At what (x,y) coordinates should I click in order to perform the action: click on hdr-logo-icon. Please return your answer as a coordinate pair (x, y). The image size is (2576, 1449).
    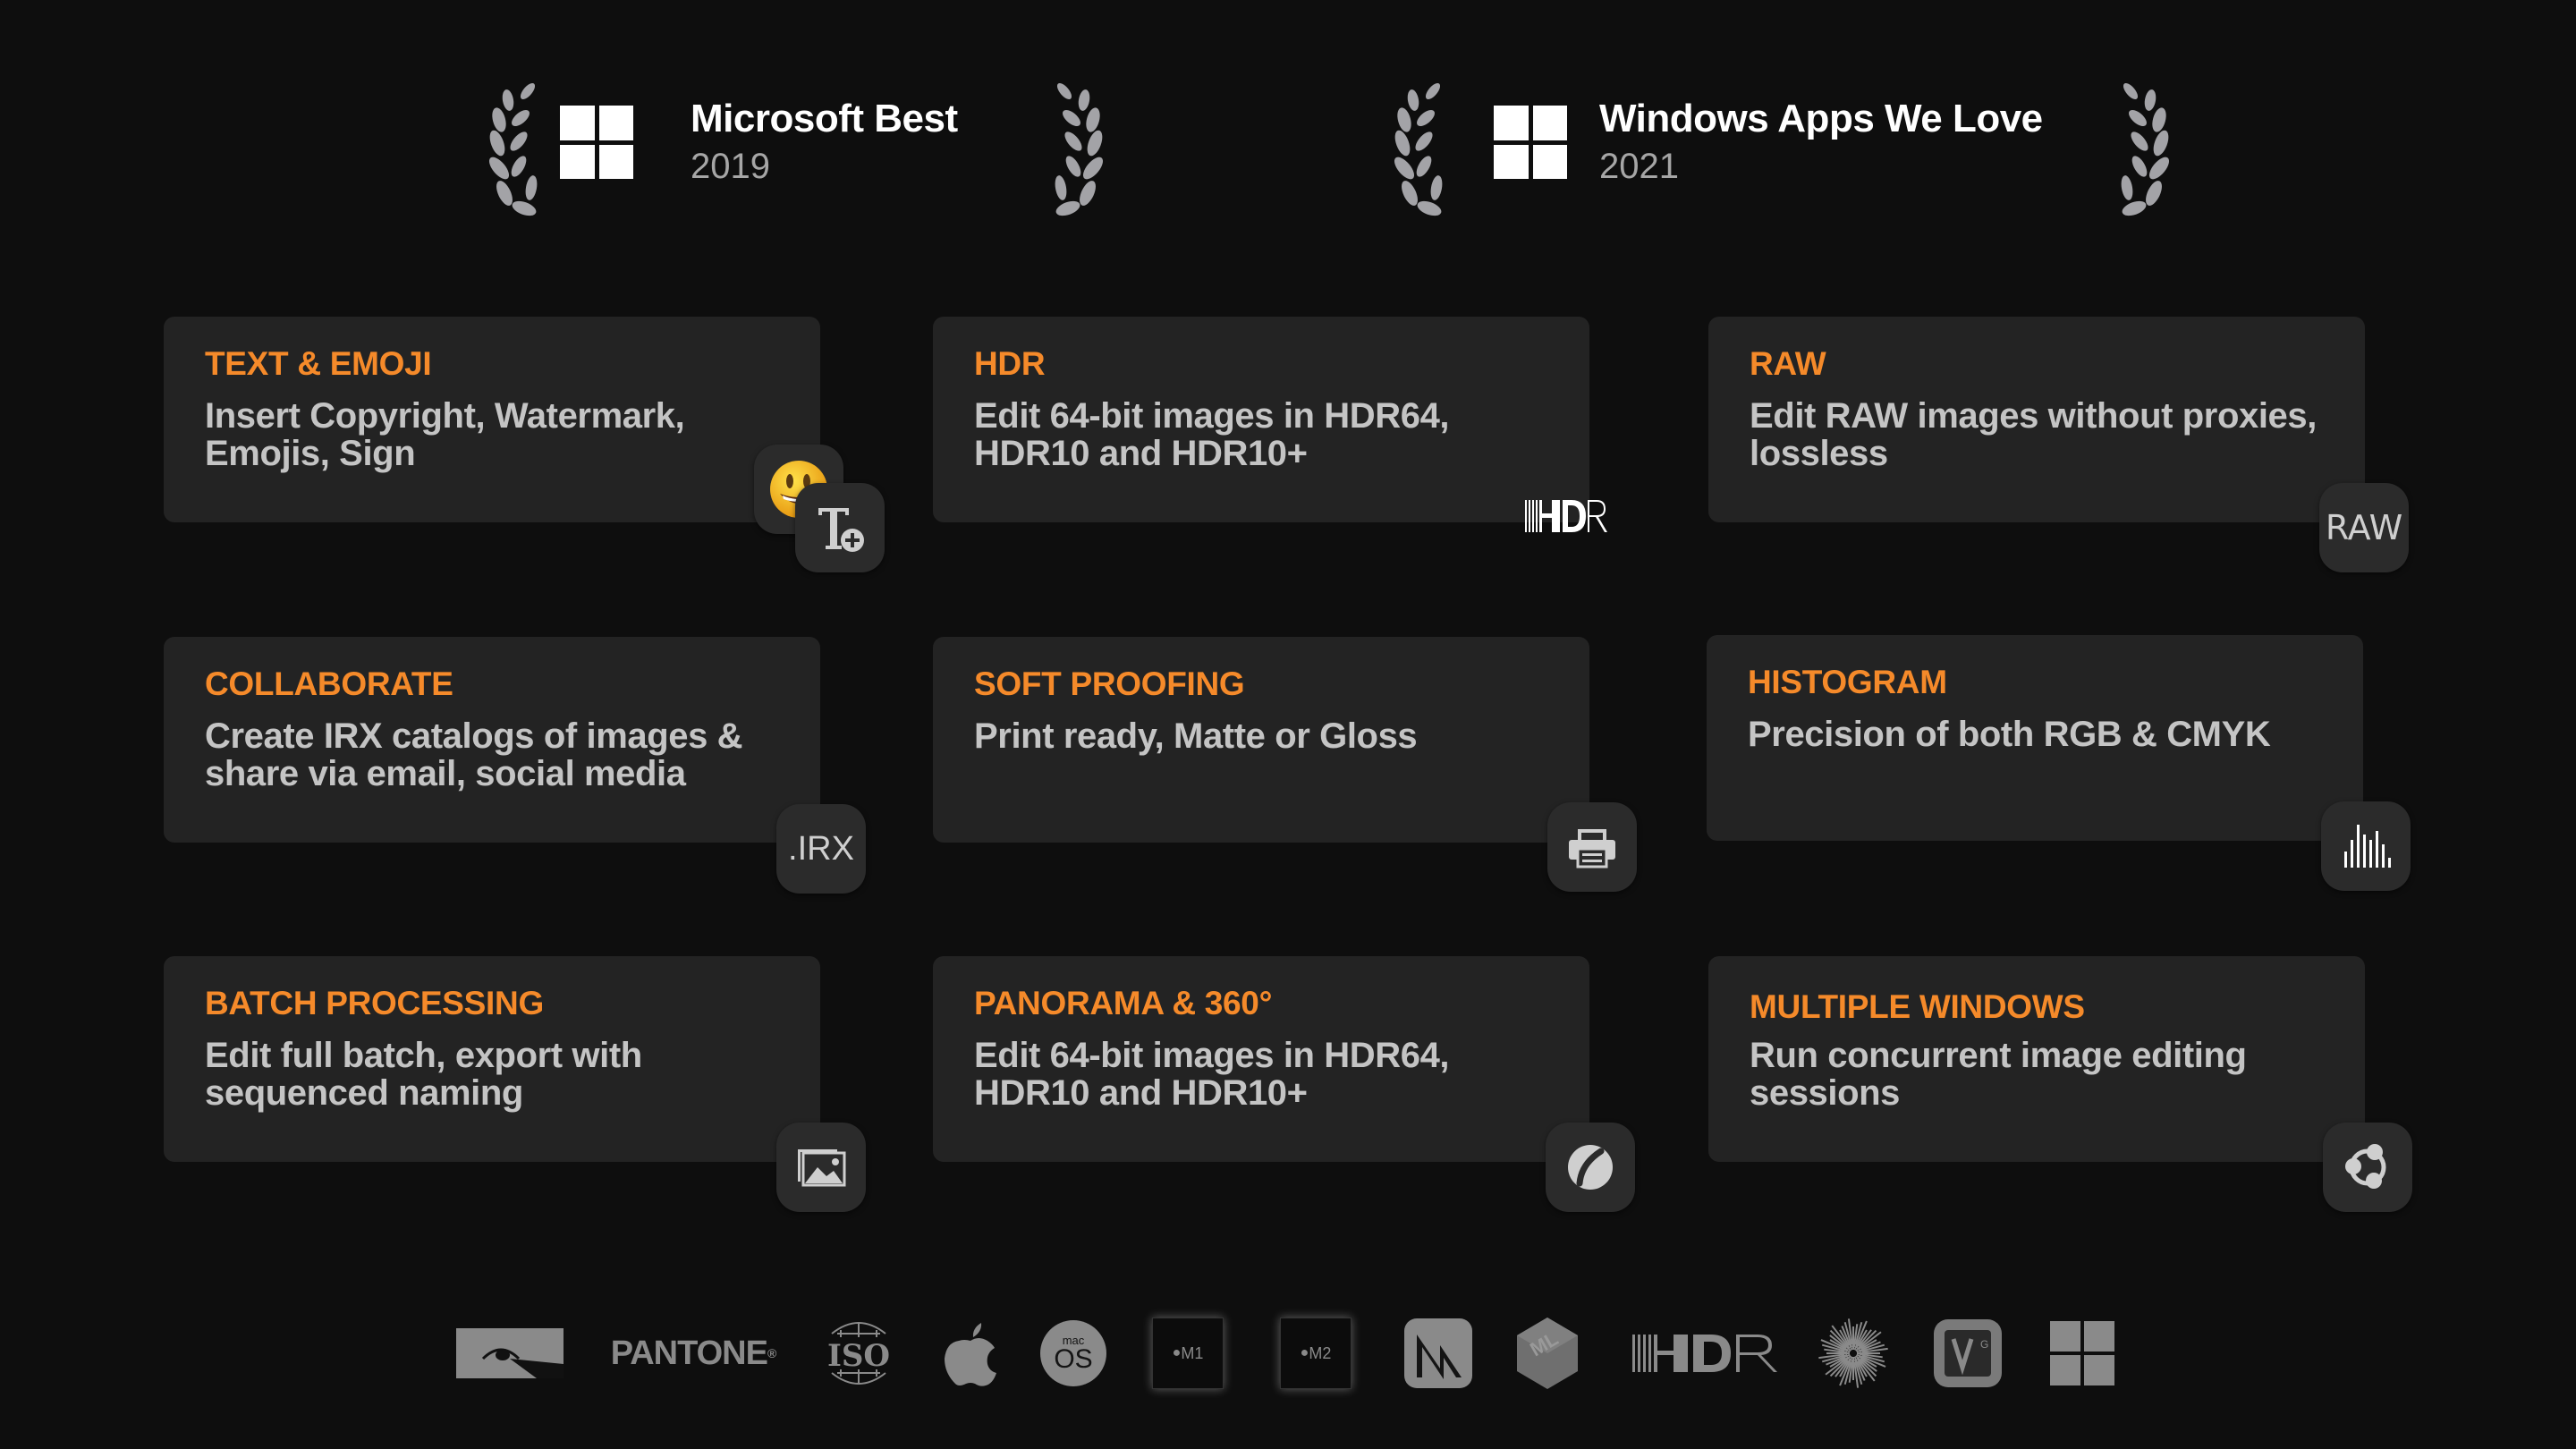
    Looking at the image, I should click on (1566, 516).